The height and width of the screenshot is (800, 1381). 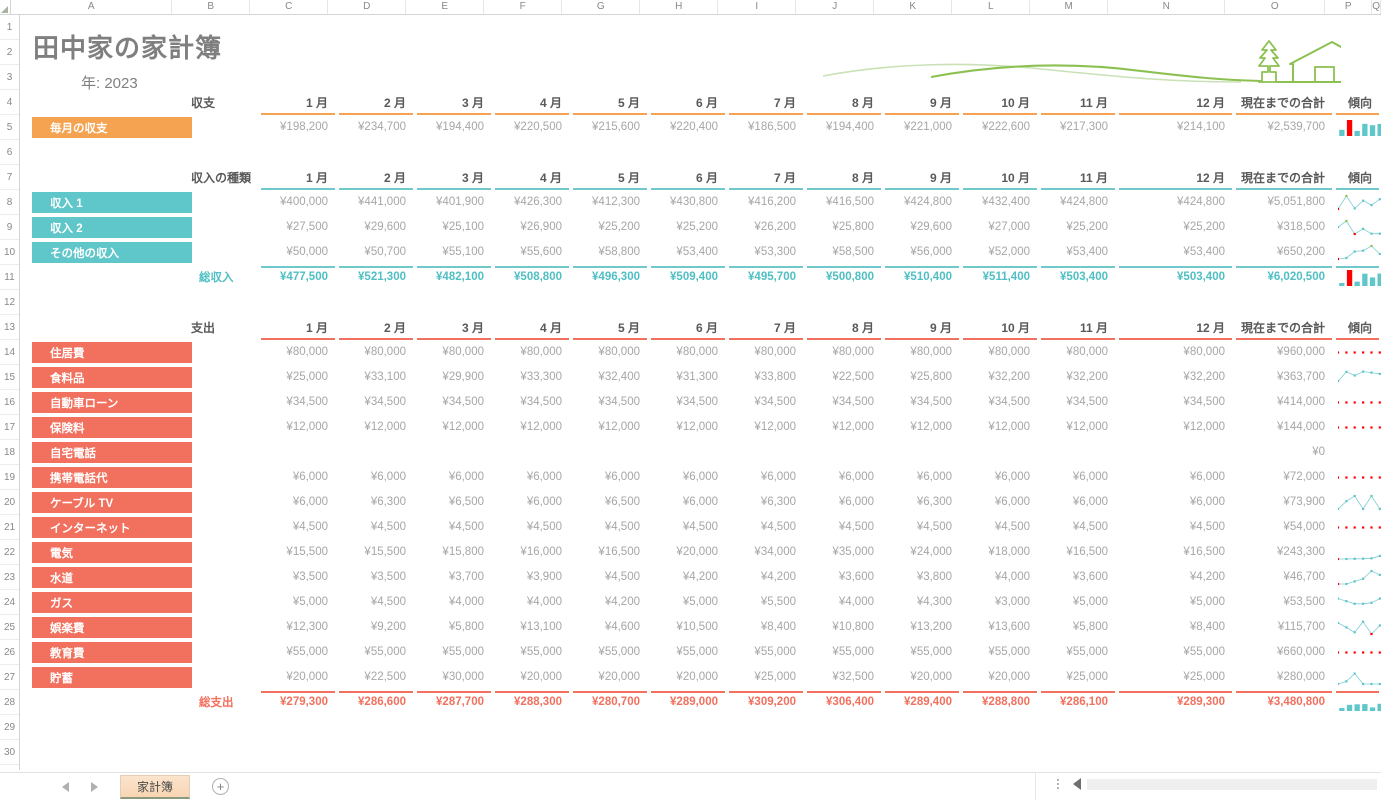 I want to click on table-cell: ¥25,800, so click(x=922, y=377).